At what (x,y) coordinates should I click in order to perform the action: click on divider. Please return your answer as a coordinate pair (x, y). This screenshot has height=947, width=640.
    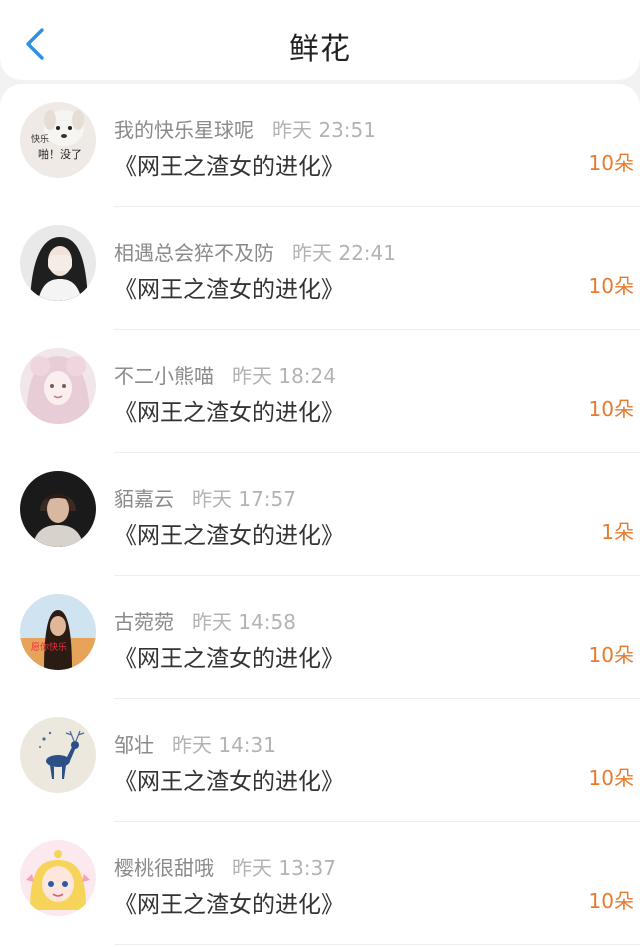
    Looking at the image, I should click on (377, 944).